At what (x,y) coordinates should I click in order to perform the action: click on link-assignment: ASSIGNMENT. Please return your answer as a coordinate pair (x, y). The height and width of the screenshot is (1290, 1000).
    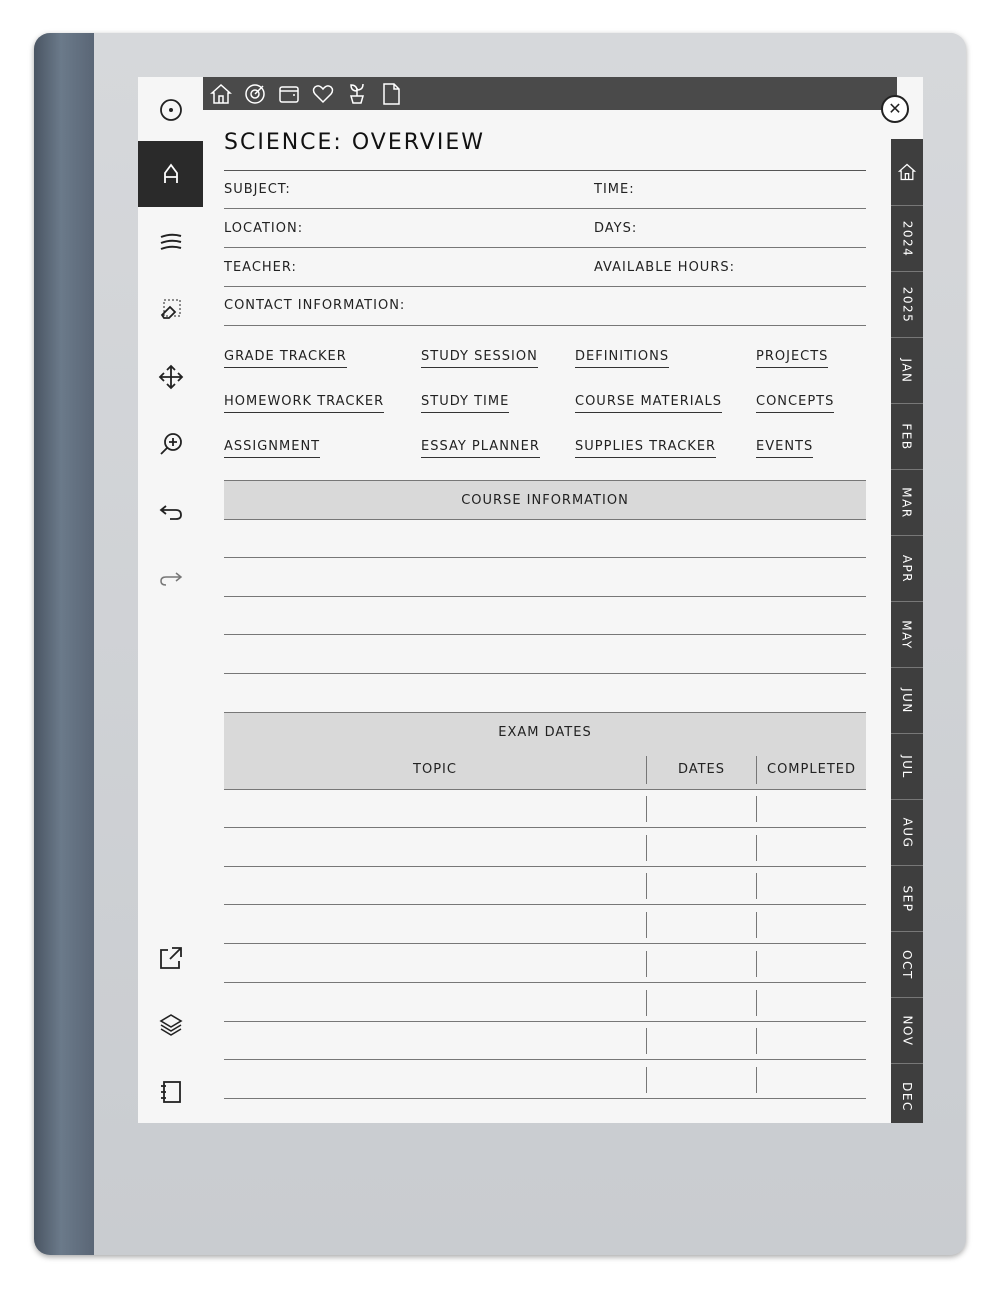
    Looking at the image, I should click on (272, 448).